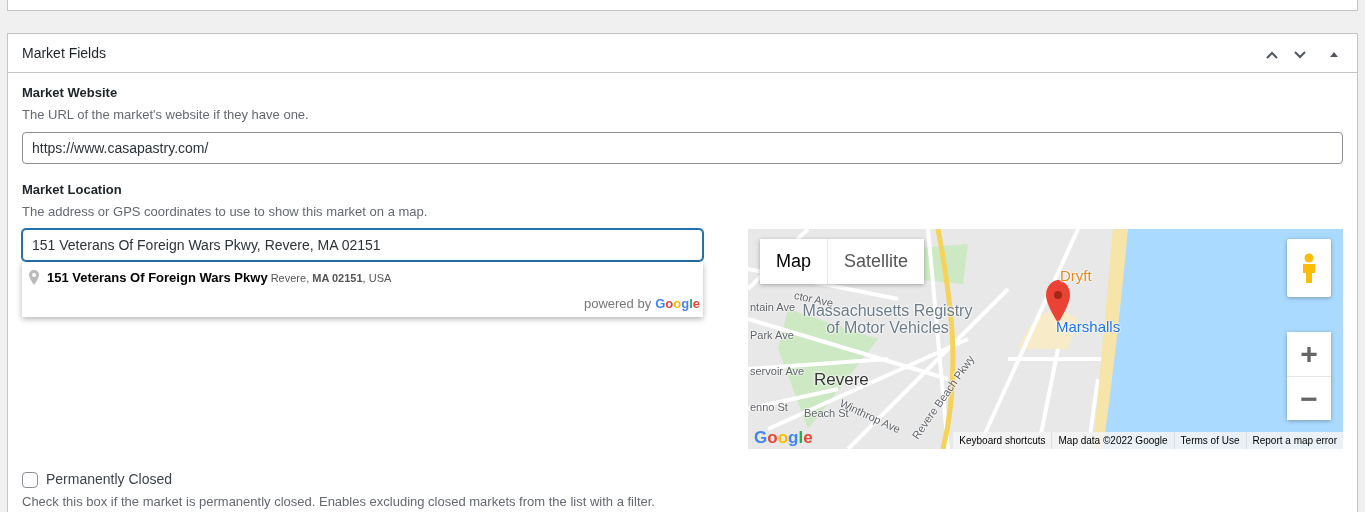  What do you see at coordinates (1209, 440) in the screenshot?
I see `map-footer-link: Terms of Use` at bounding box center [1209, 440].